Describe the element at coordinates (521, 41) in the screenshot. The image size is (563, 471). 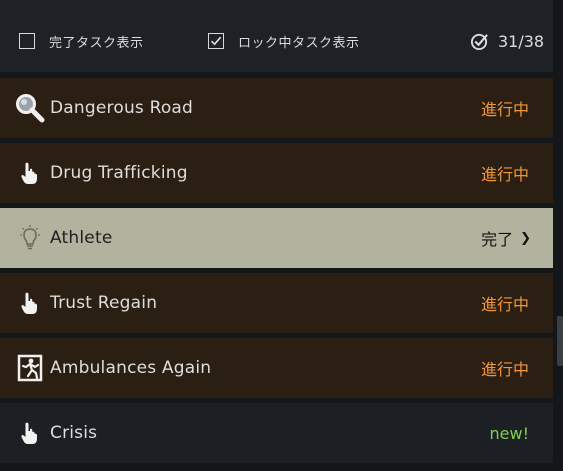
I see `task-count: 31/38` at that location.